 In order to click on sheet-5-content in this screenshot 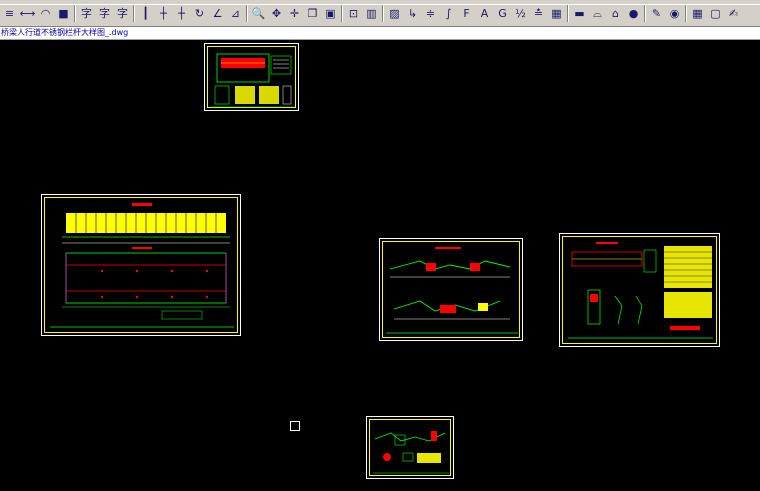, I will do `click(411, 452)`.